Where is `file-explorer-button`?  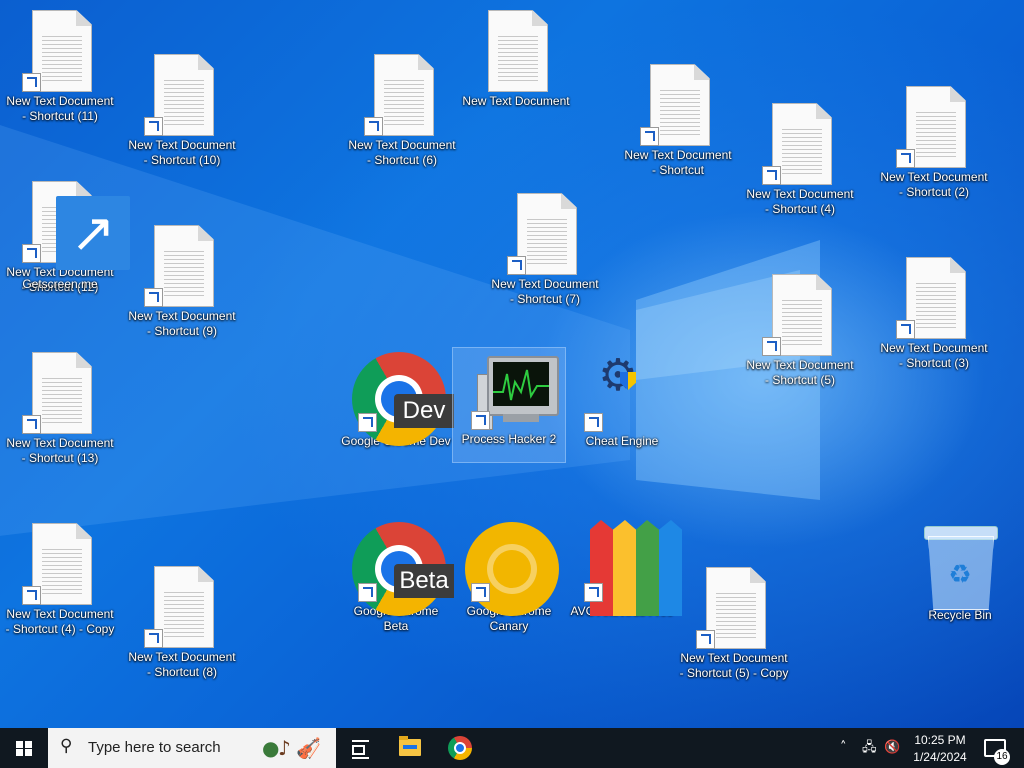
file-explorer-button is located at coordinates (410, 748).